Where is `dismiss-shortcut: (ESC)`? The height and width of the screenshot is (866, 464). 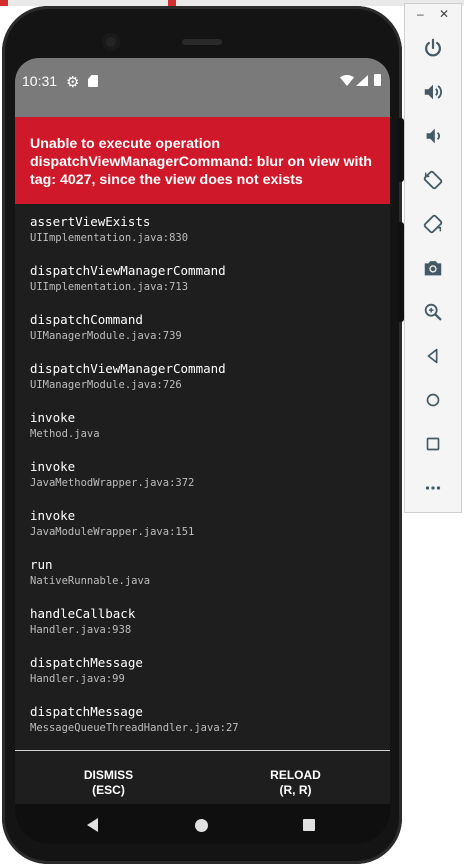
dismiss-shortcut: (ESC) is located at coordinates (108, 789).